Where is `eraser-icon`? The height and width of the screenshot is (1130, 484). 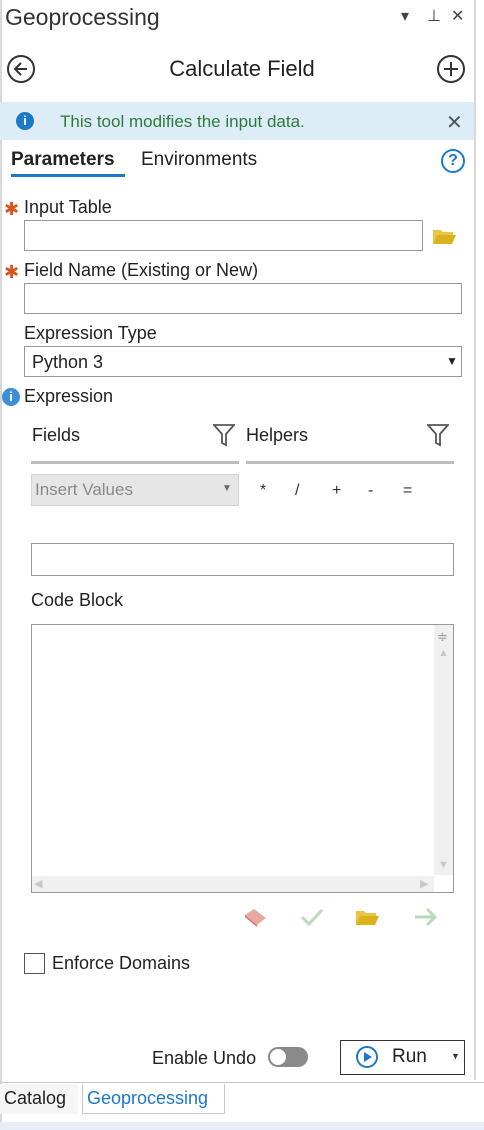
eraser-icon is located at coordinates (255, 917).